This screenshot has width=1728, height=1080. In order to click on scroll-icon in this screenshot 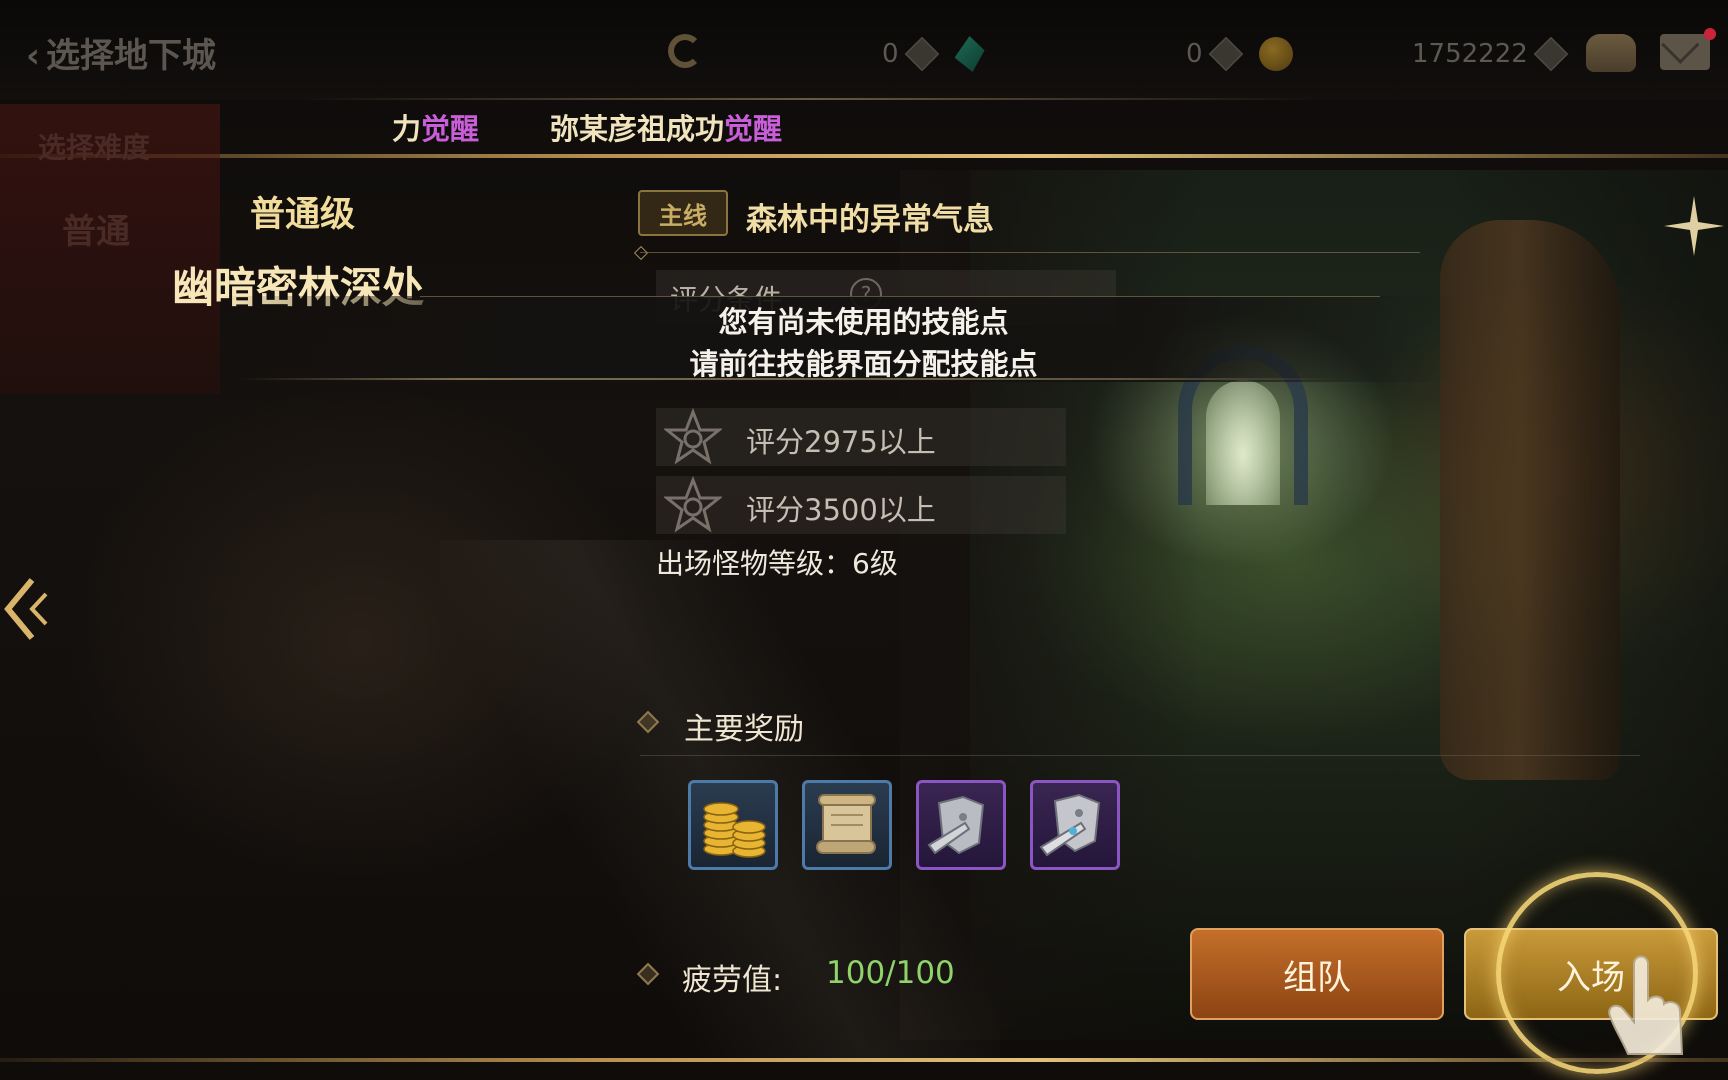, I will do `click(846, 824)`.